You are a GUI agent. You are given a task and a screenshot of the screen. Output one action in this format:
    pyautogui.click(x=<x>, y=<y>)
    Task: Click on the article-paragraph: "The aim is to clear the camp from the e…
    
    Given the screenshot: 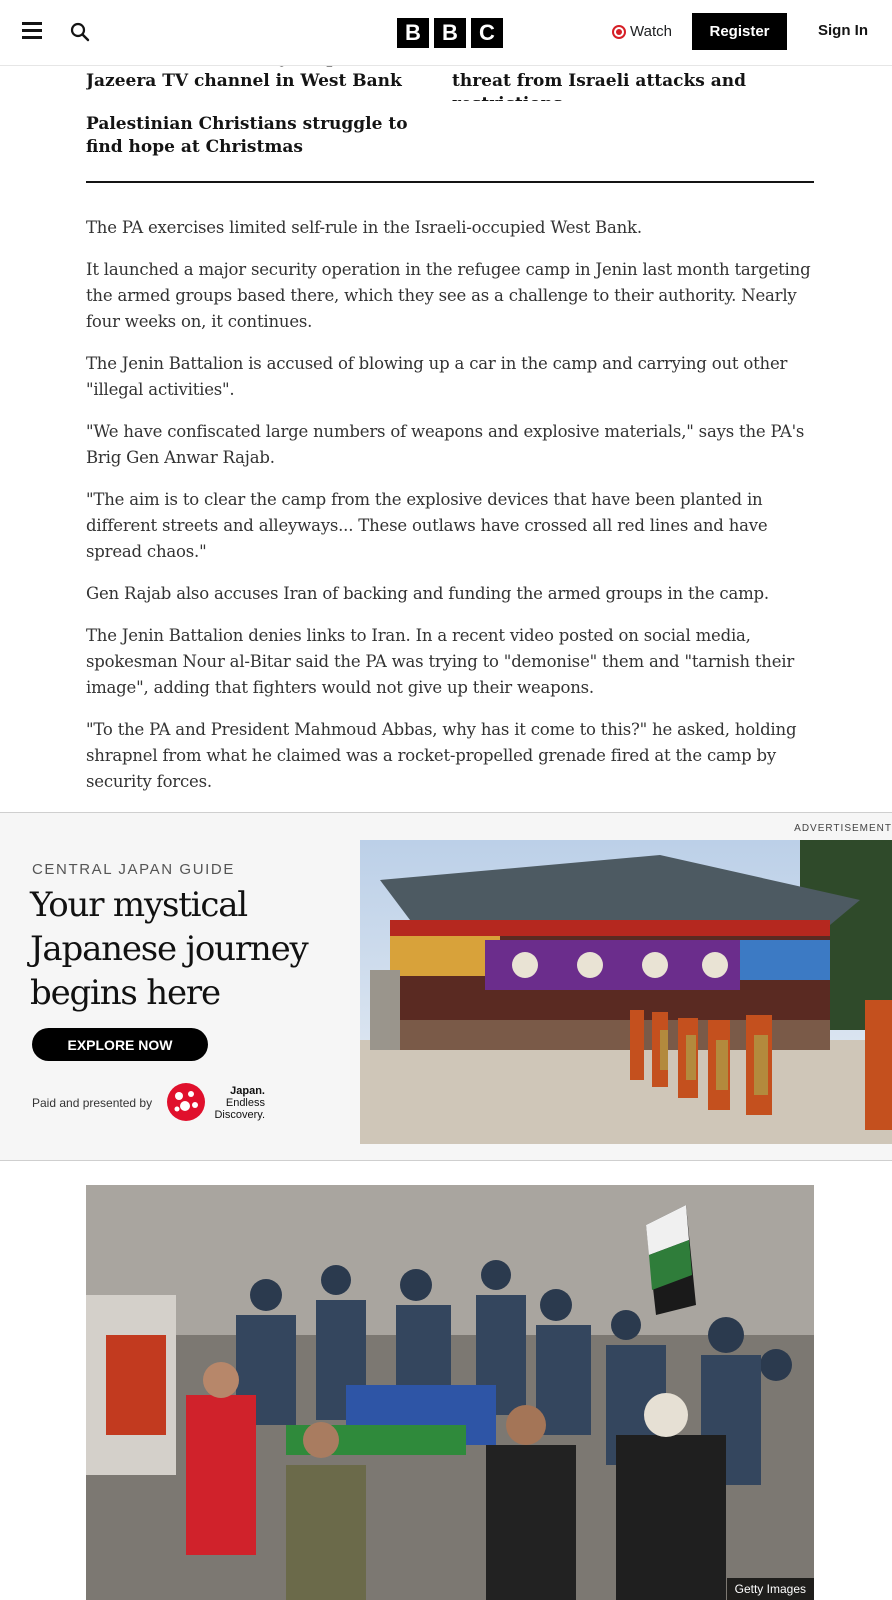 What is the action you would take?
    pyautogui.click(x=427, y=525)
    